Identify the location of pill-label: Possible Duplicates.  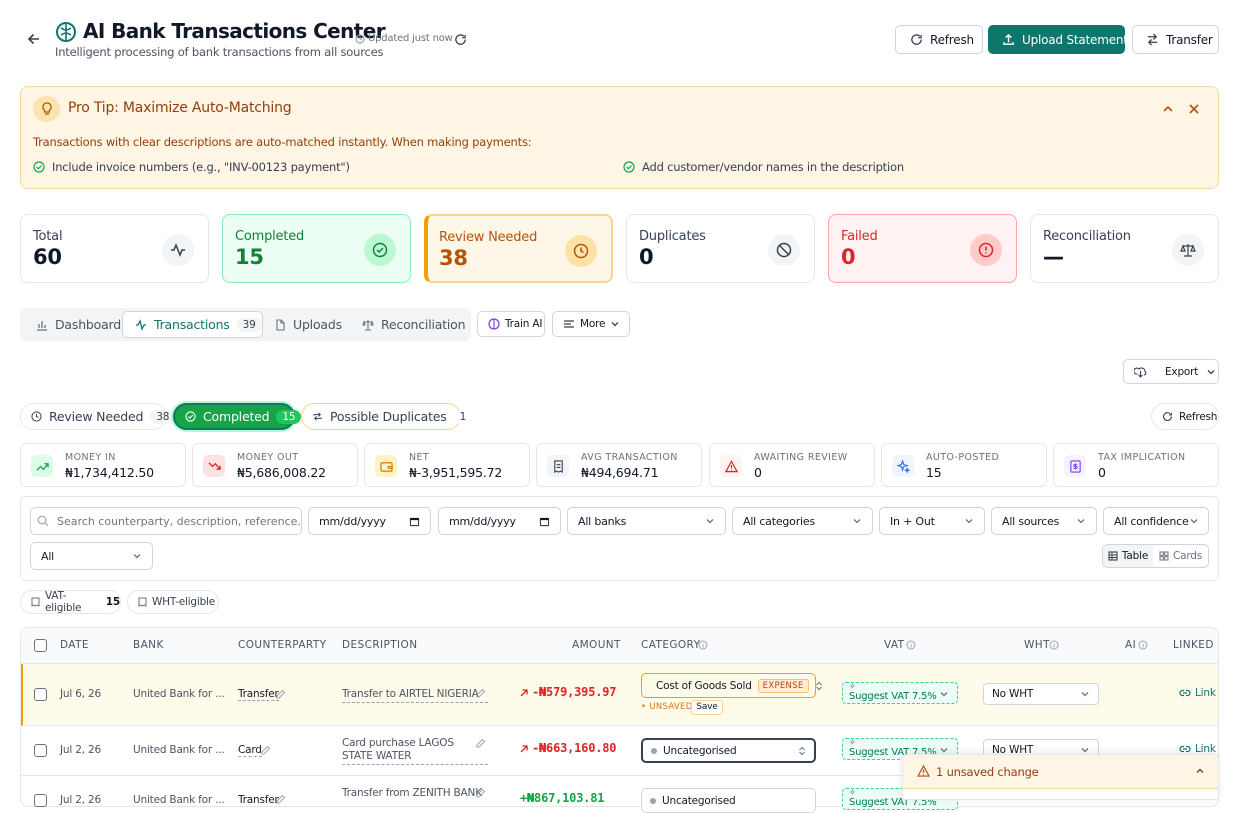
(388, 416).